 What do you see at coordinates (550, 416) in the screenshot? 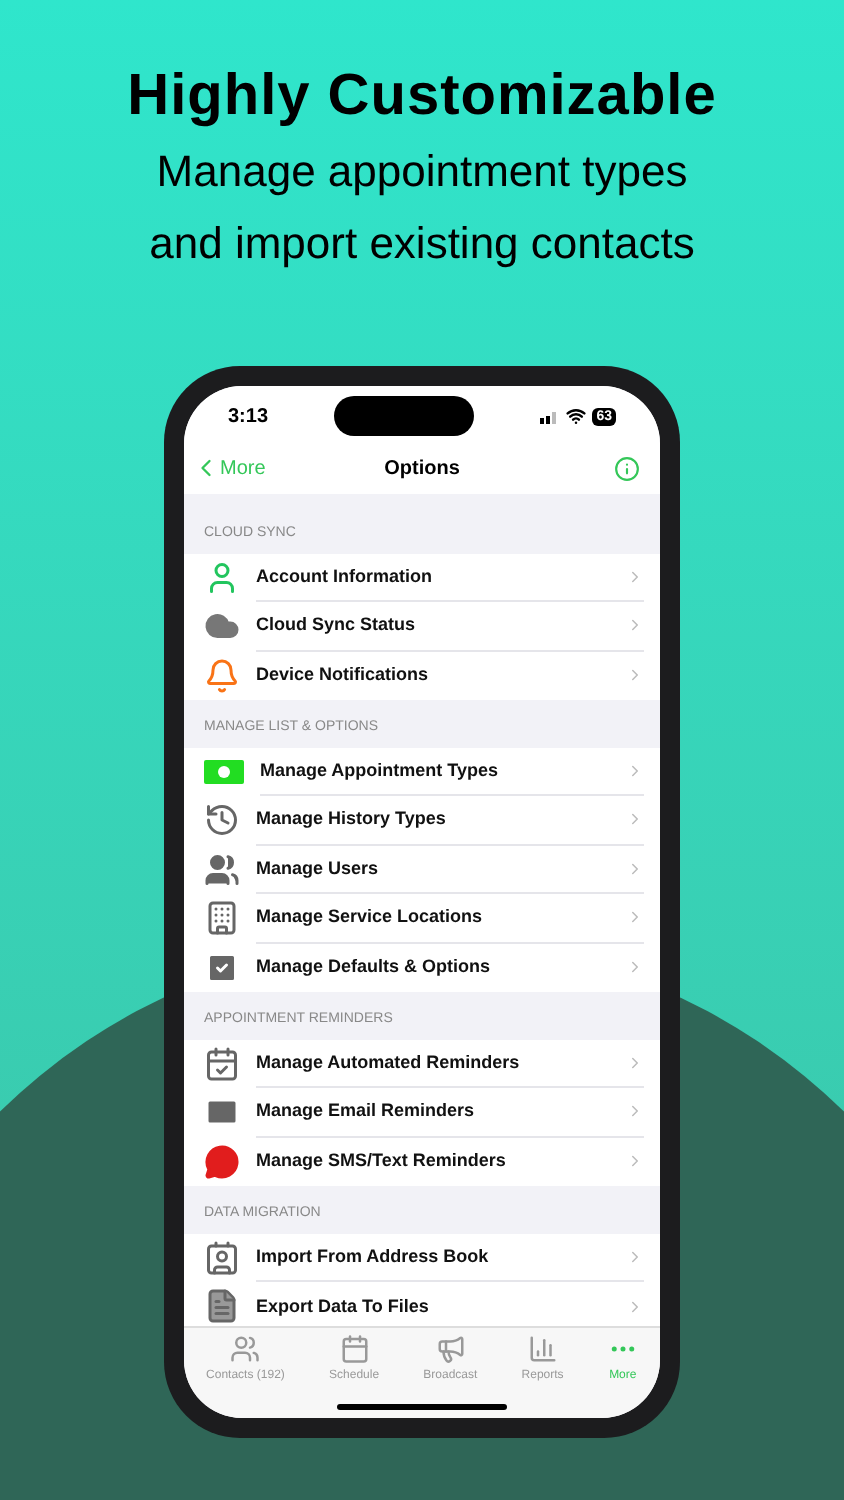
I see `signal-icon` at bounding box center [550, 416].